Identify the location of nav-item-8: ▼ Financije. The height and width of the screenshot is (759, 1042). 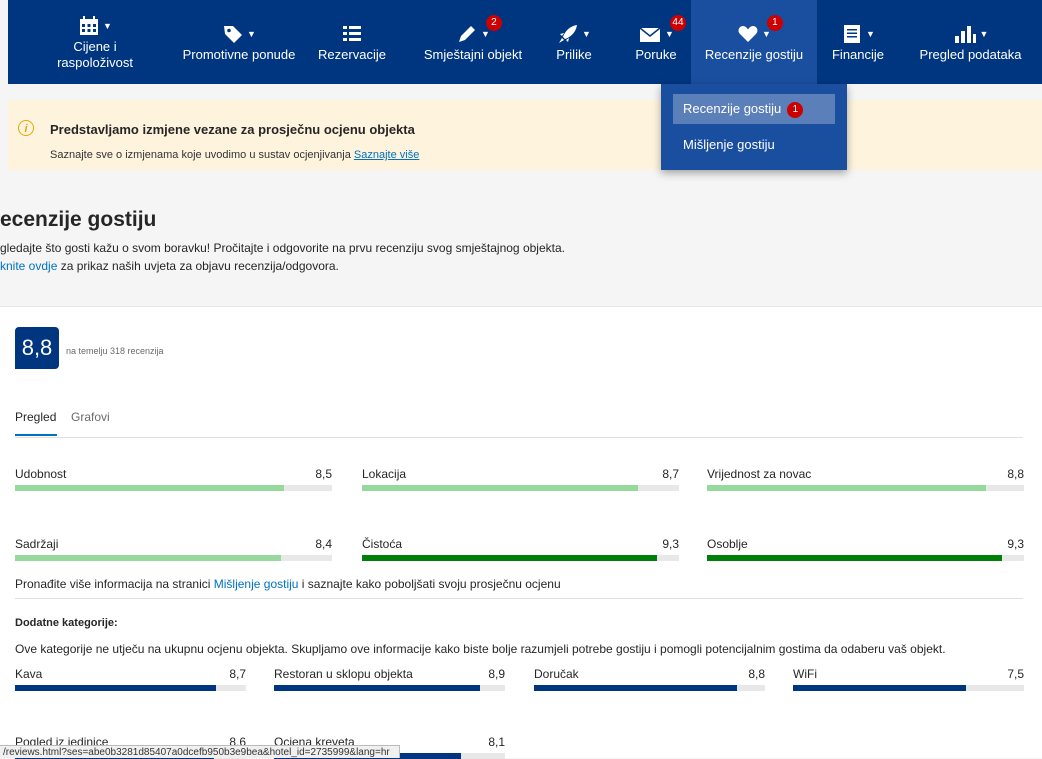
(858, 42).